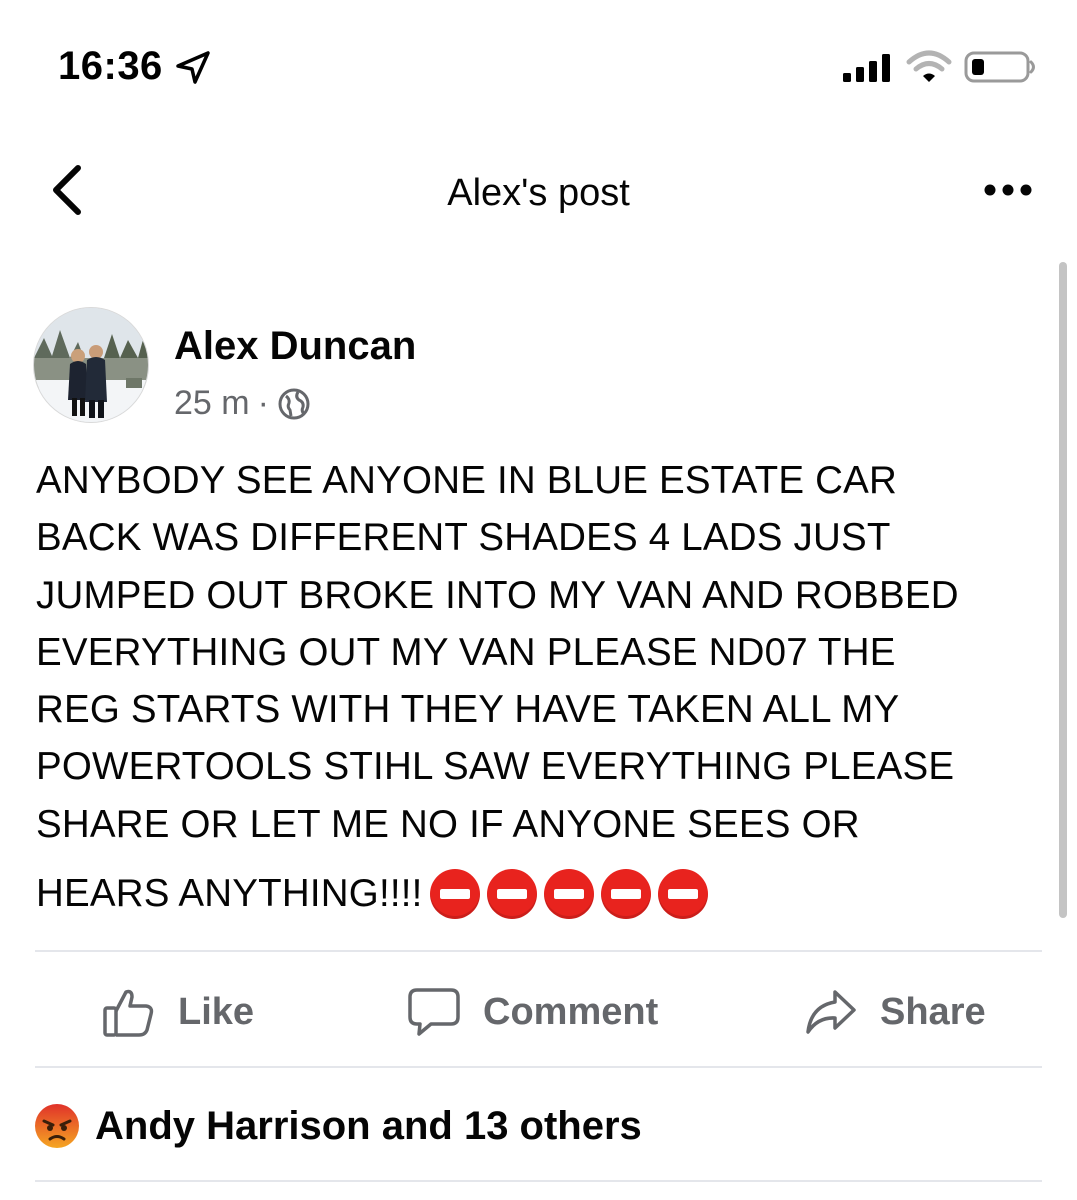  I want to click on post-text-line: REG STARTS WITH THEY HAVE TAKEN ALL MY, so click(468, 710).